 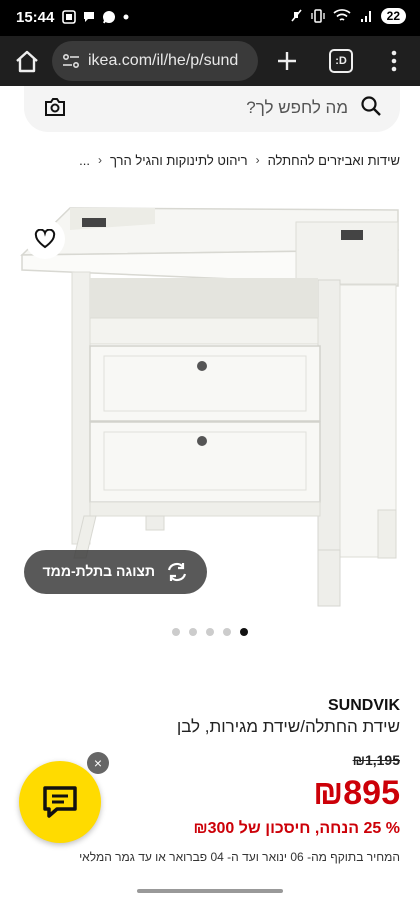 I want to click on favorite-button, so click(x=45, y=239).